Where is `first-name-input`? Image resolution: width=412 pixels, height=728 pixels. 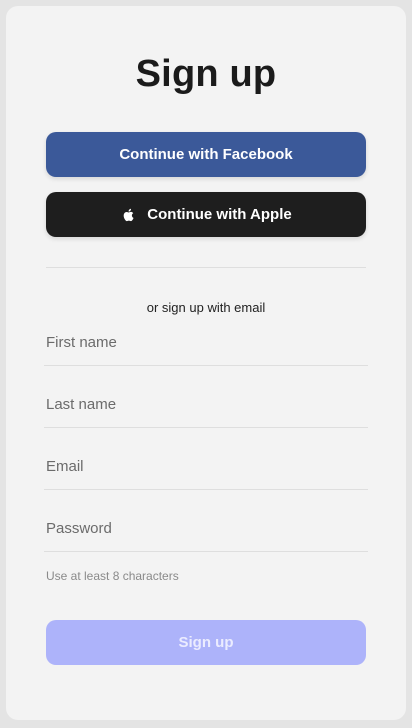
first-name-input is located at coordinates (206, 345).